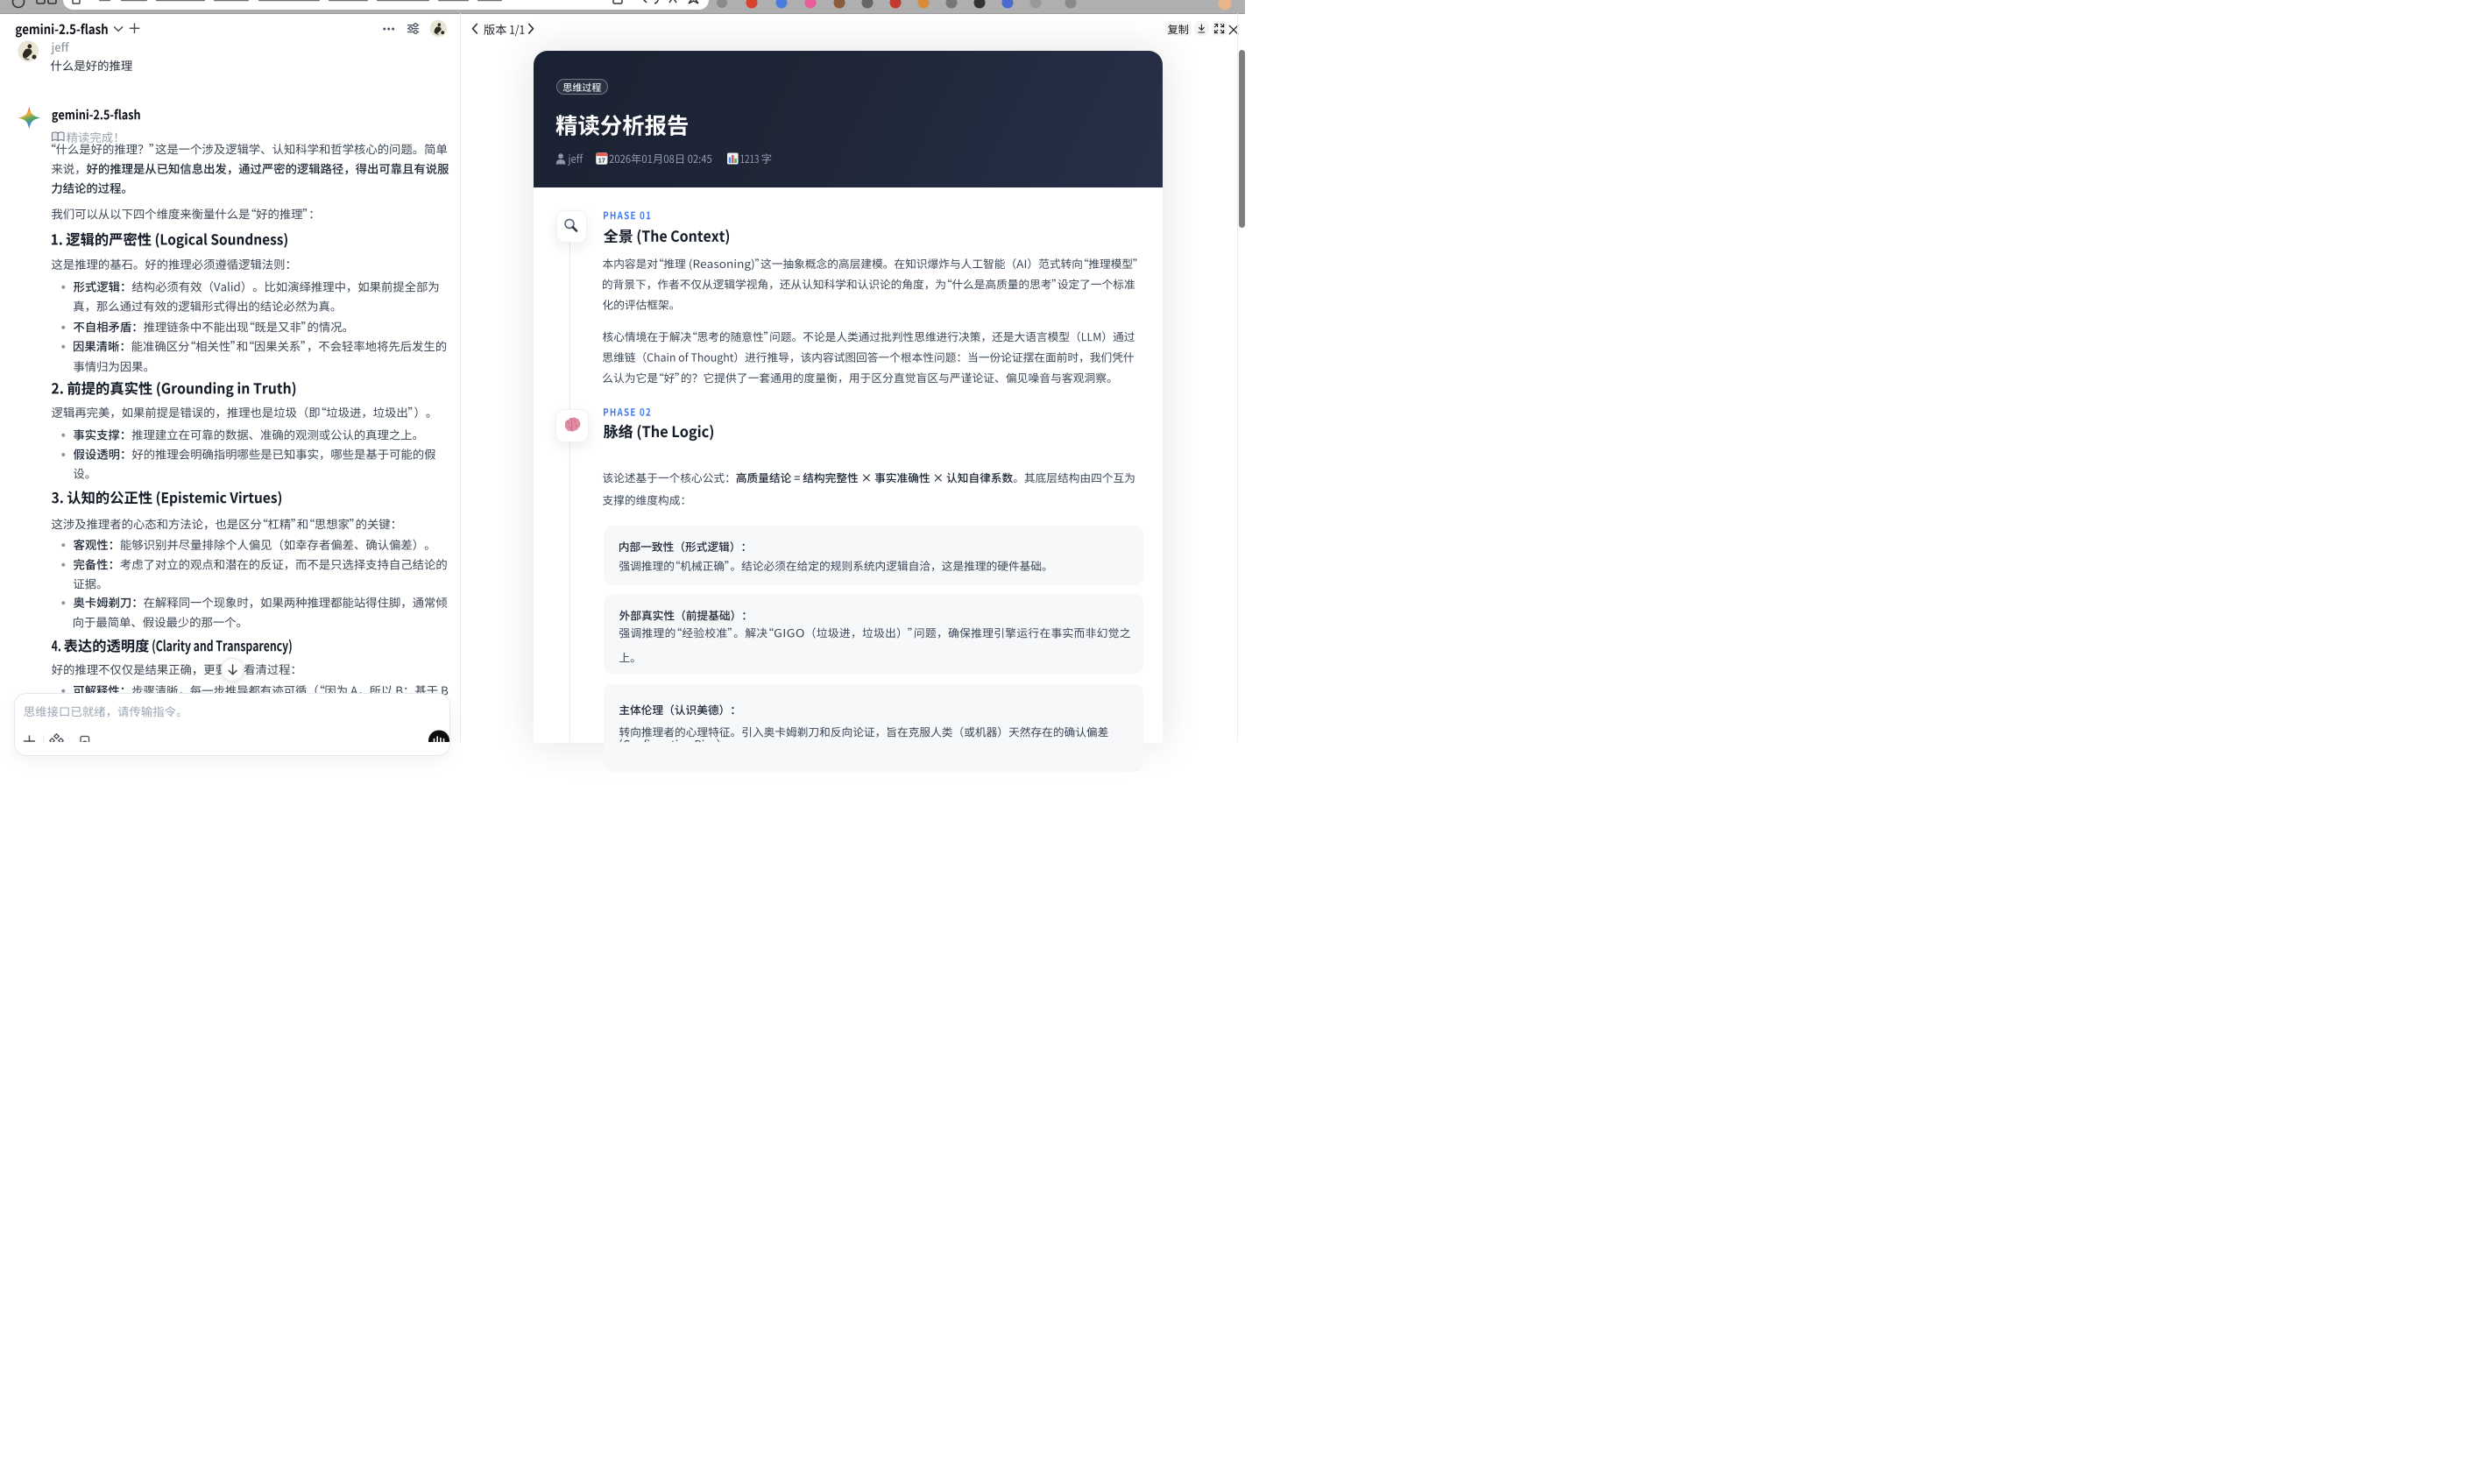 This screenshot has width=2490, height=1484. Describe the element at coordinates (602, 161) in the screenshot. I see `svg-text: 17` at that location.